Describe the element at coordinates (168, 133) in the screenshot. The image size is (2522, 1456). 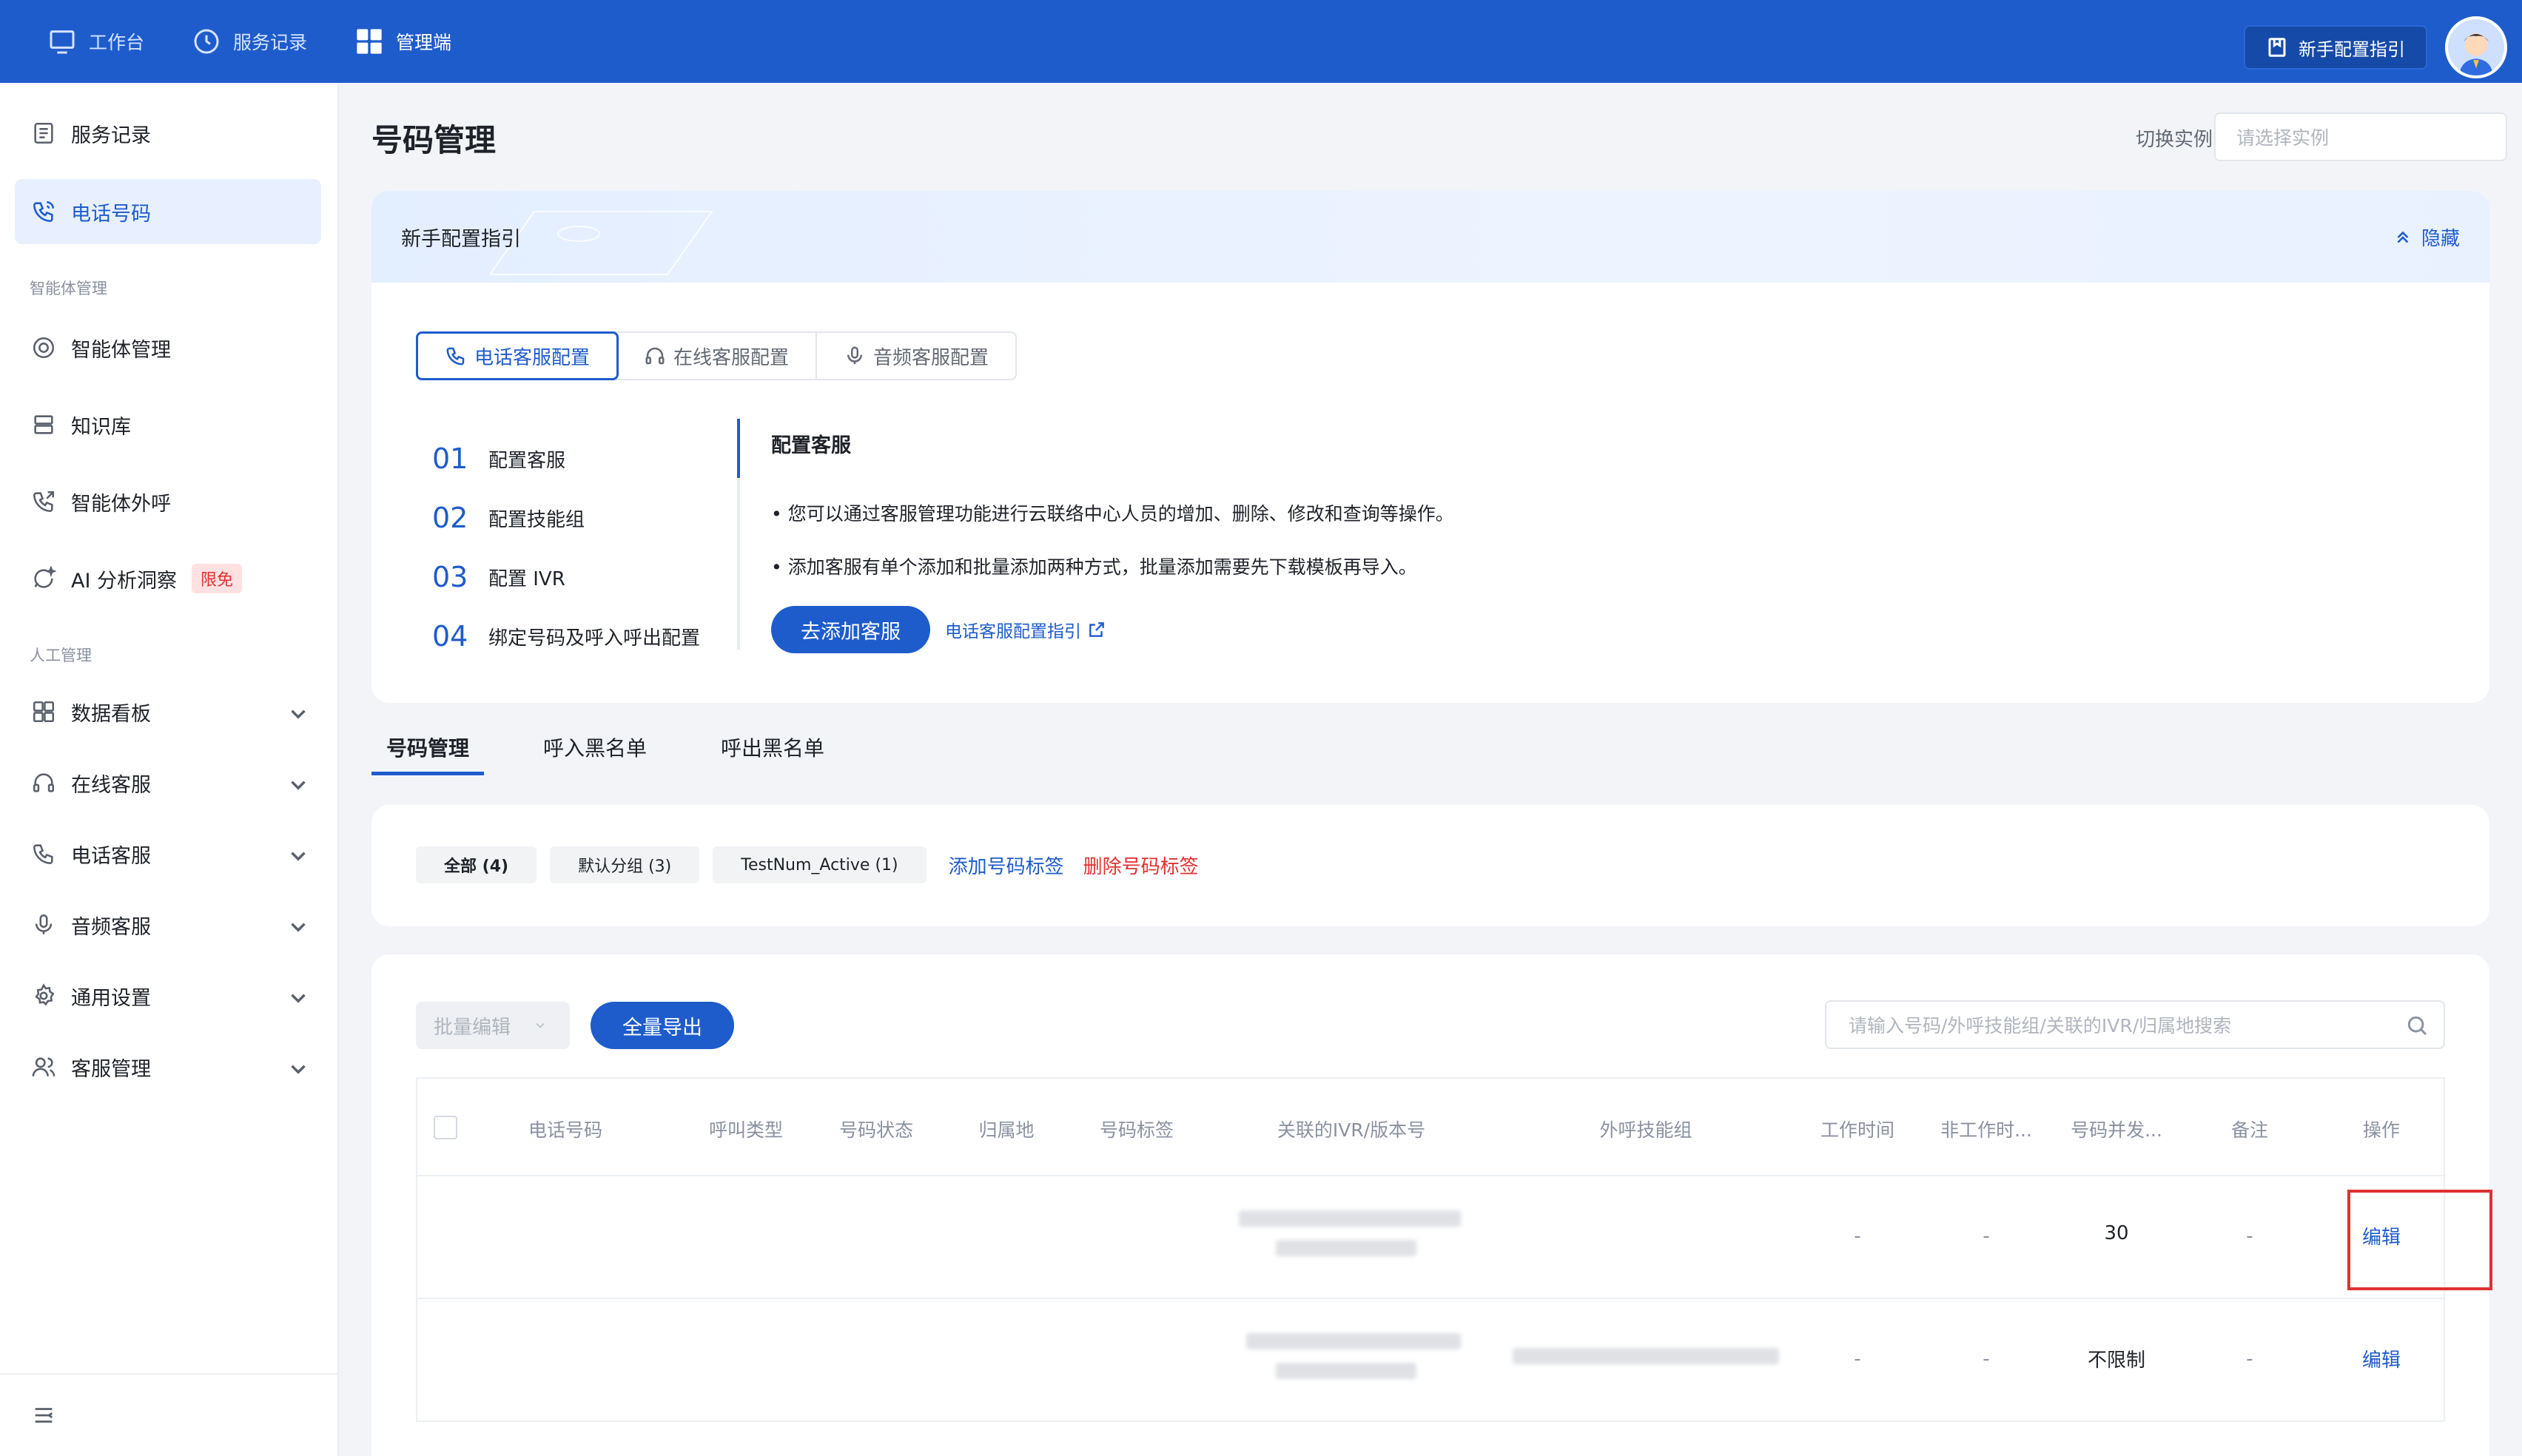
I see `sidebar-item-service-records: 服务记录` at that location.